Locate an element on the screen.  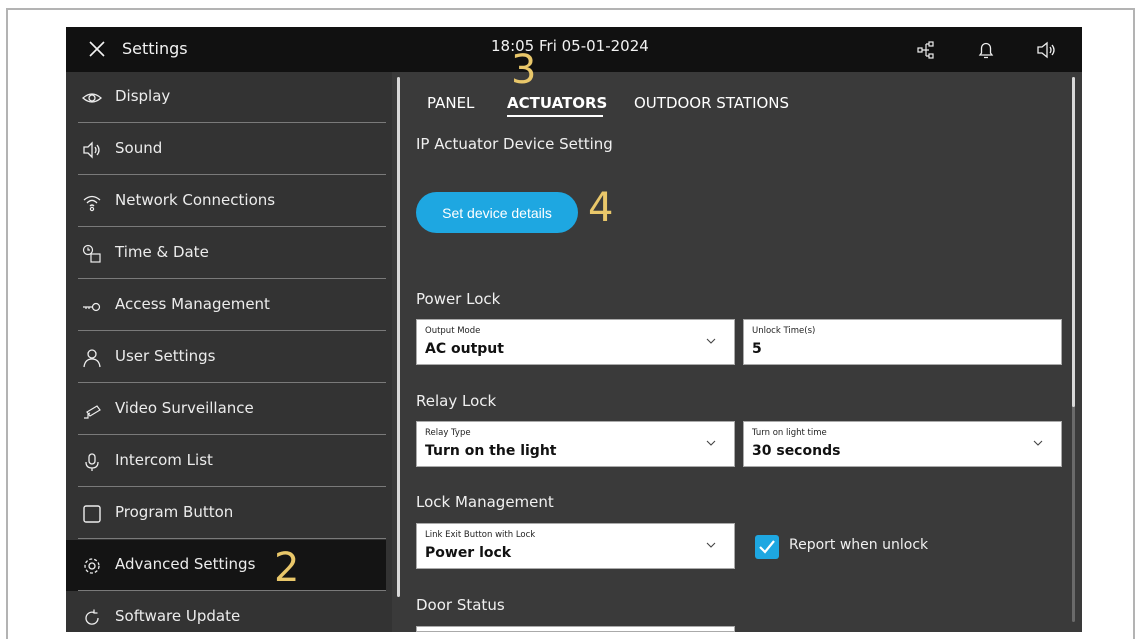
sidebar-item-label: User Settings is located at coordinates (165, 356).